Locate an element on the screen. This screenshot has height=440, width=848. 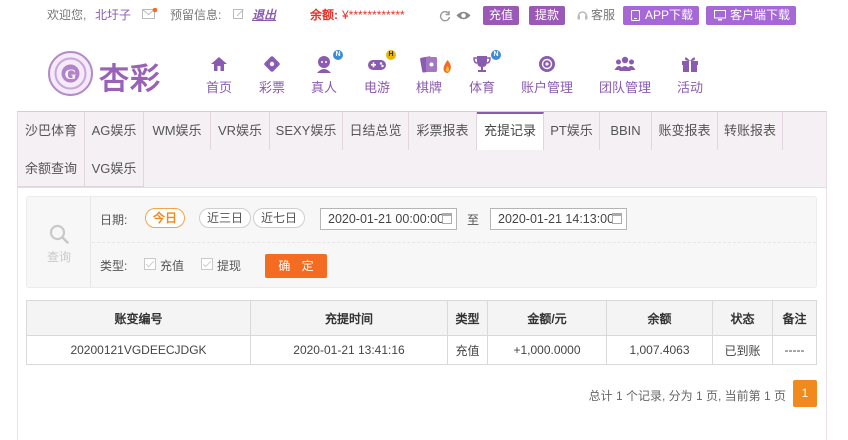
logout-link: 退出 is located at coordinates (264, 15).